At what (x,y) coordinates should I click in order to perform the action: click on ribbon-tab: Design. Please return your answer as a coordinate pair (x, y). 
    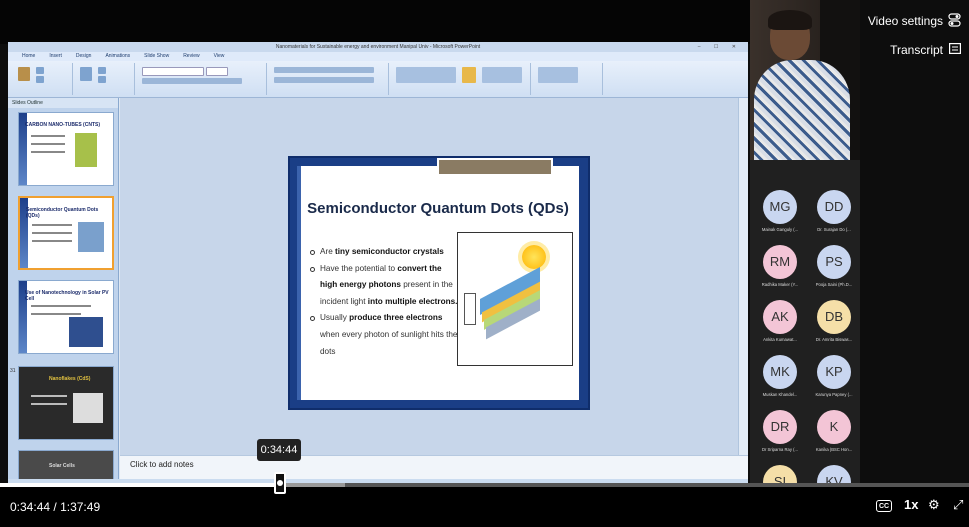
    Looking at the image, I should click on (84, 56).